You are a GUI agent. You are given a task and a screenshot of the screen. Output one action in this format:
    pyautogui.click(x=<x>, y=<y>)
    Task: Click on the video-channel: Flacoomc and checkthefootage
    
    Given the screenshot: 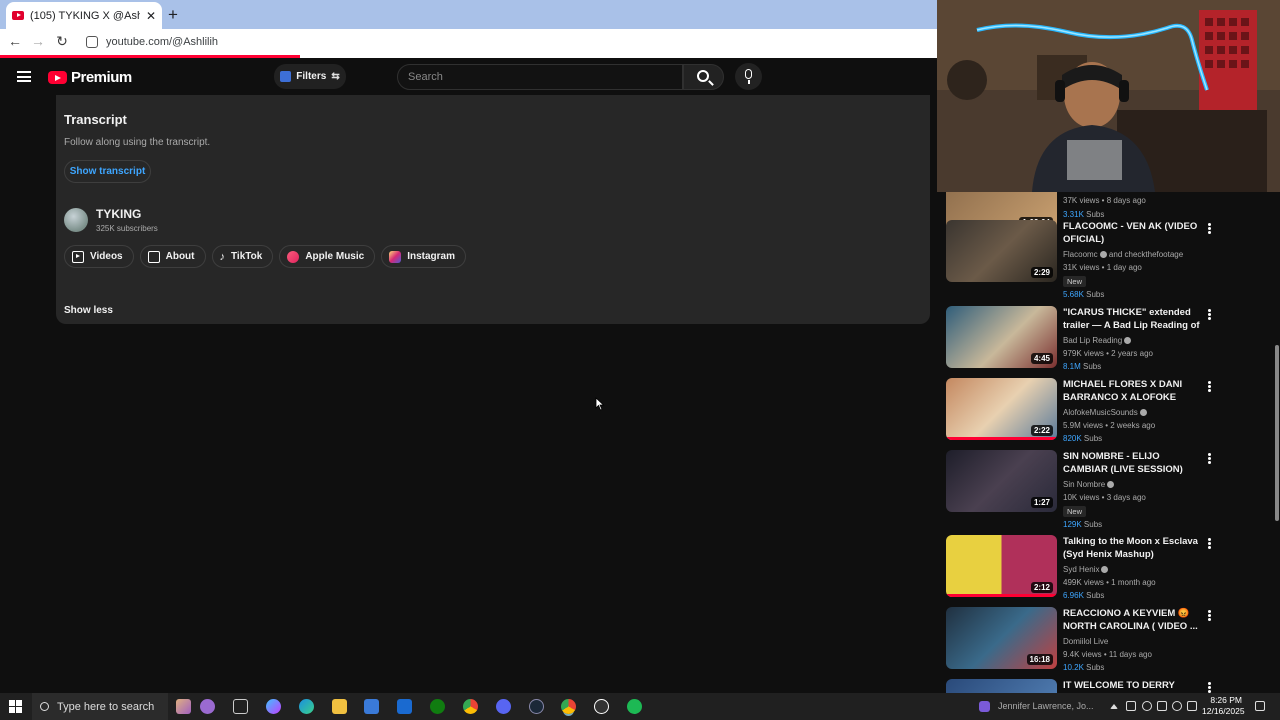 What is the action you would take?
    pyautogui.click(x=1123, y=254)
    